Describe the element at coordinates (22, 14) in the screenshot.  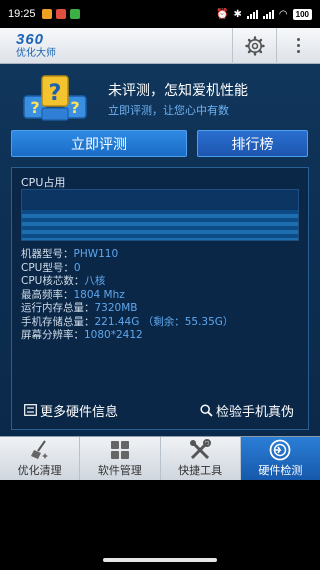
I see `status-time: 19:25` at that location.